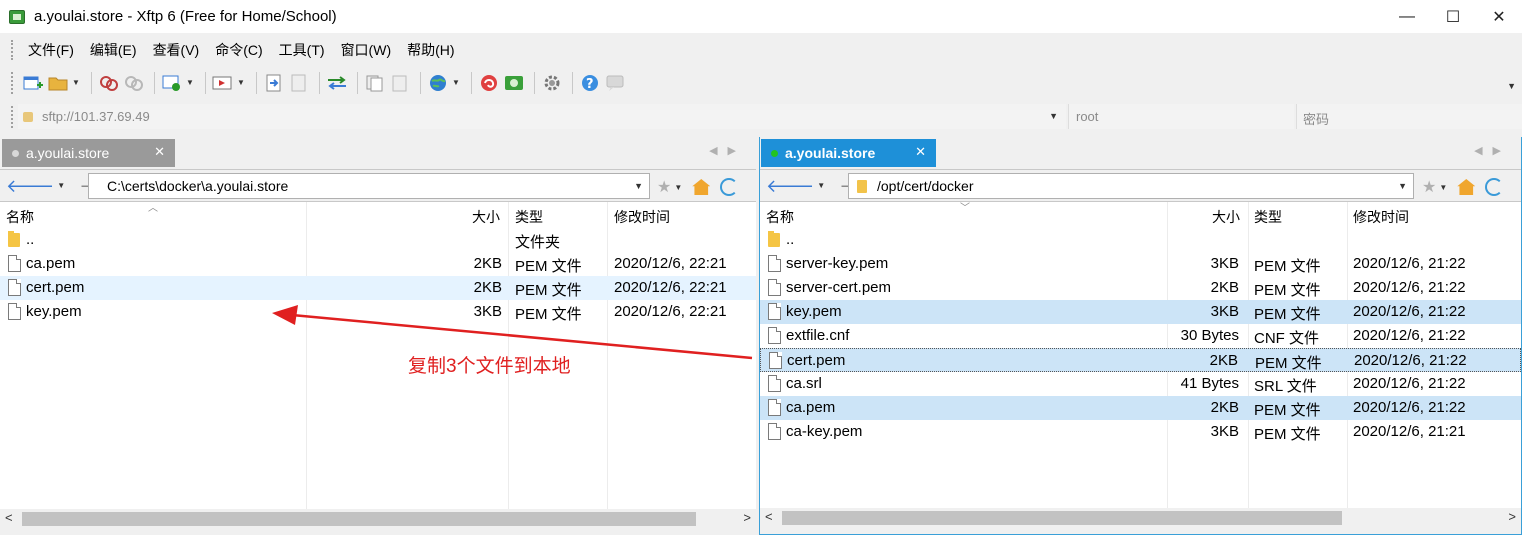  Describe the element at coordinates (1511, 86) in the screenshot. I see `toolbar-overflow-icon: ▼` at that location.